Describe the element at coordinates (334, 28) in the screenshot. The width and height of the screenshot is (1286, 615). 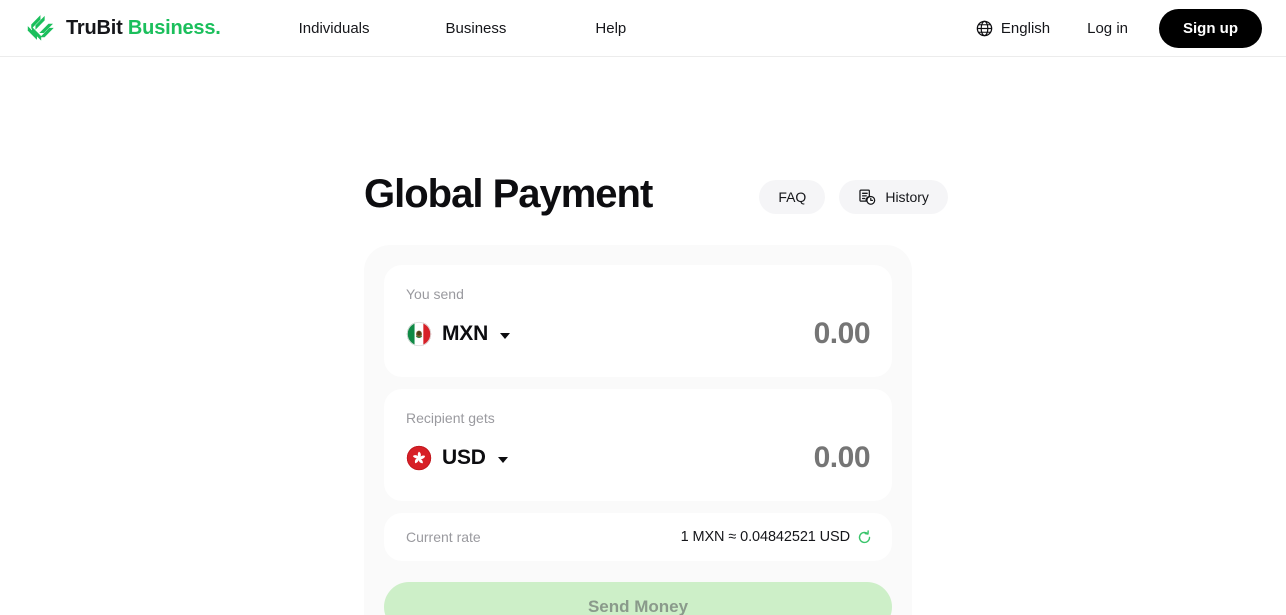
I see `nav-item-individuals: Individuals` at that location.